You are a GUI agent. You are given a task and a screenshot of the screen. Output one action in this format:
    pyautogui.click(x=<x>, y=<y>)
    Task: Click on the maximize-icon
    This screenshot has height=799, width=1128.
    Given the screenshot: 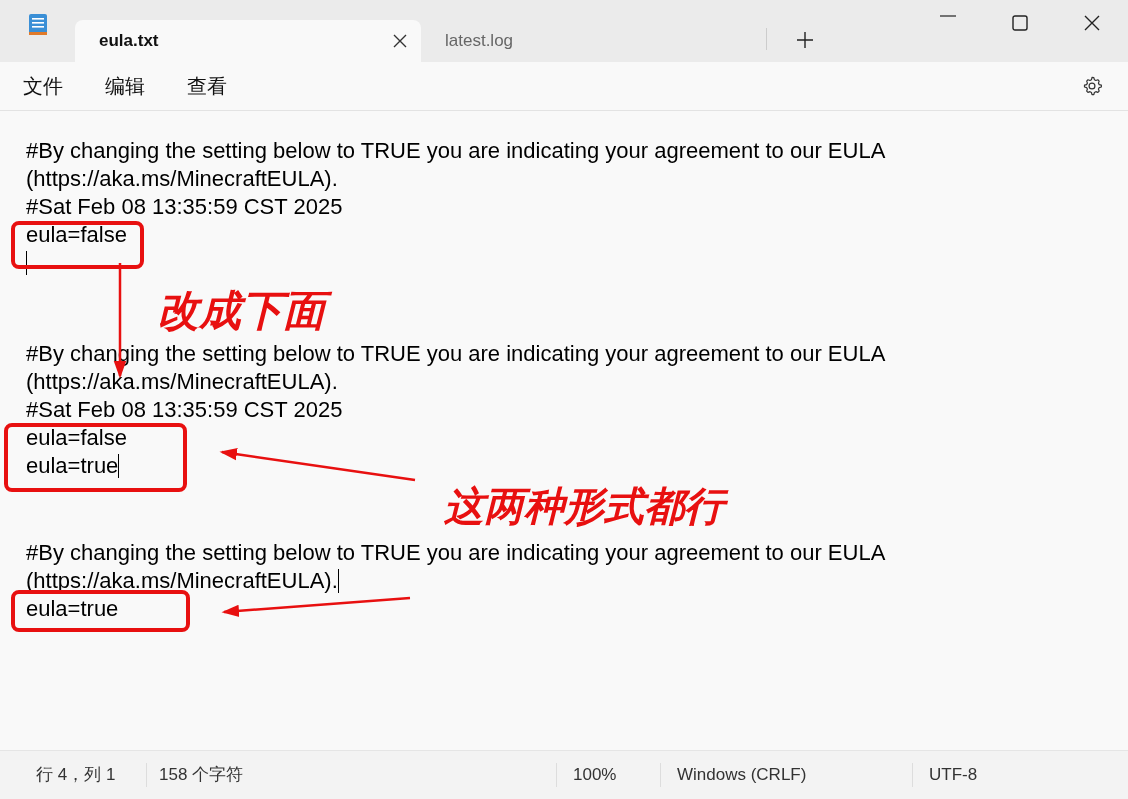 What is the action you would take?
    pyautogui.click(x=1020, y=23)
    